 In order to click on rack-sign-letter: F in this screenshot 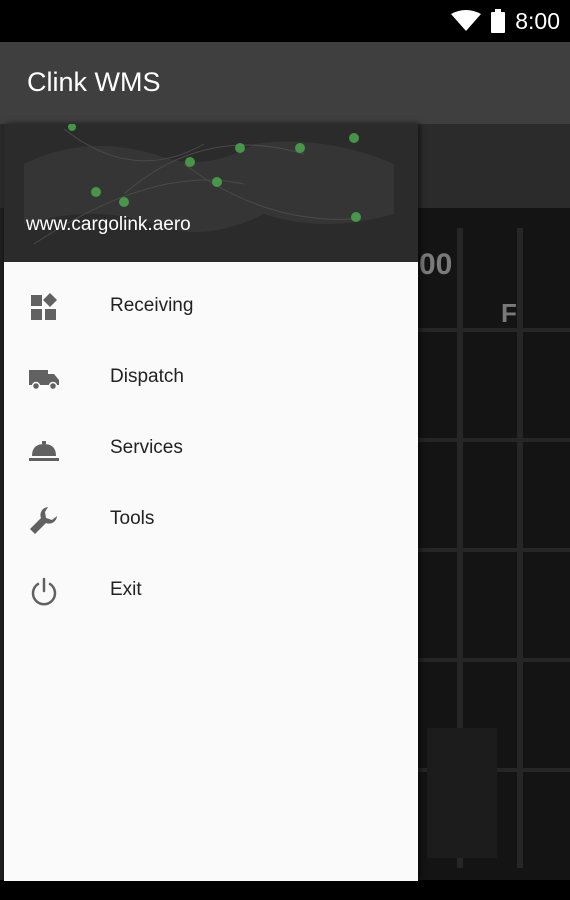, I will do `click(509, 313)`.